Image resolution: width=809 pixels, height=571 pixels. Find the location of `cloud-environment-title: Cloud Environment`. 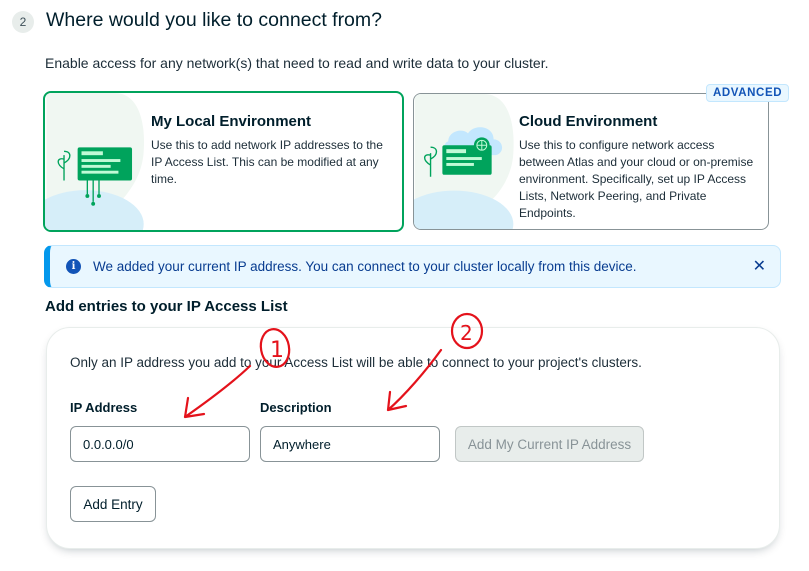

cloud-environment-title: Cloud Environment is located at coordinates (588, 121).